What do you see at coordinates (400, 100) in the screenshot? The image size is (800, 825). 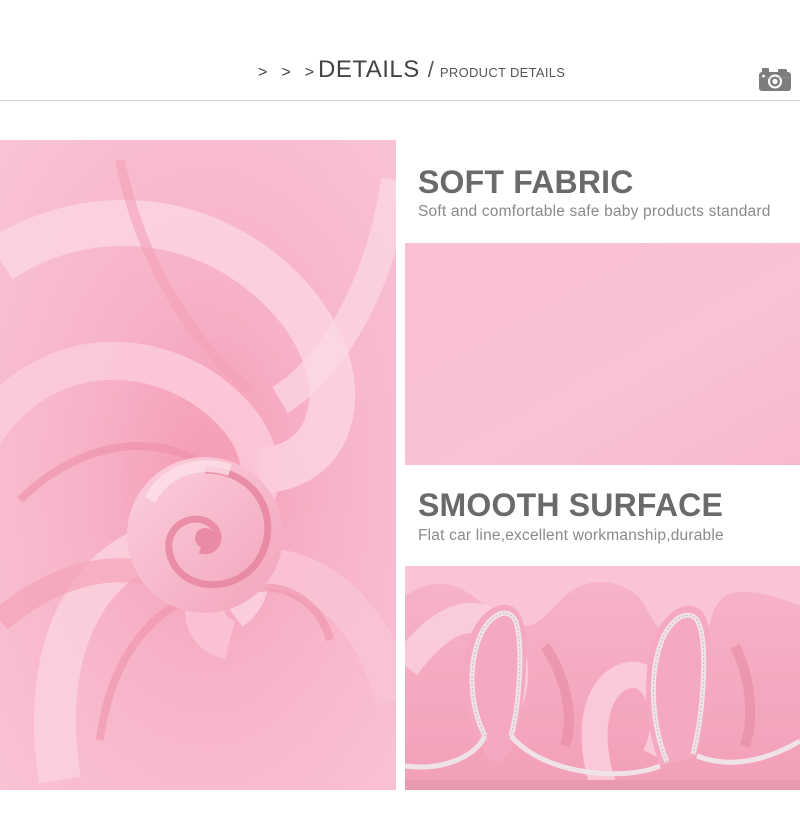 I see `header-divider` at bounding box center [400, 100].